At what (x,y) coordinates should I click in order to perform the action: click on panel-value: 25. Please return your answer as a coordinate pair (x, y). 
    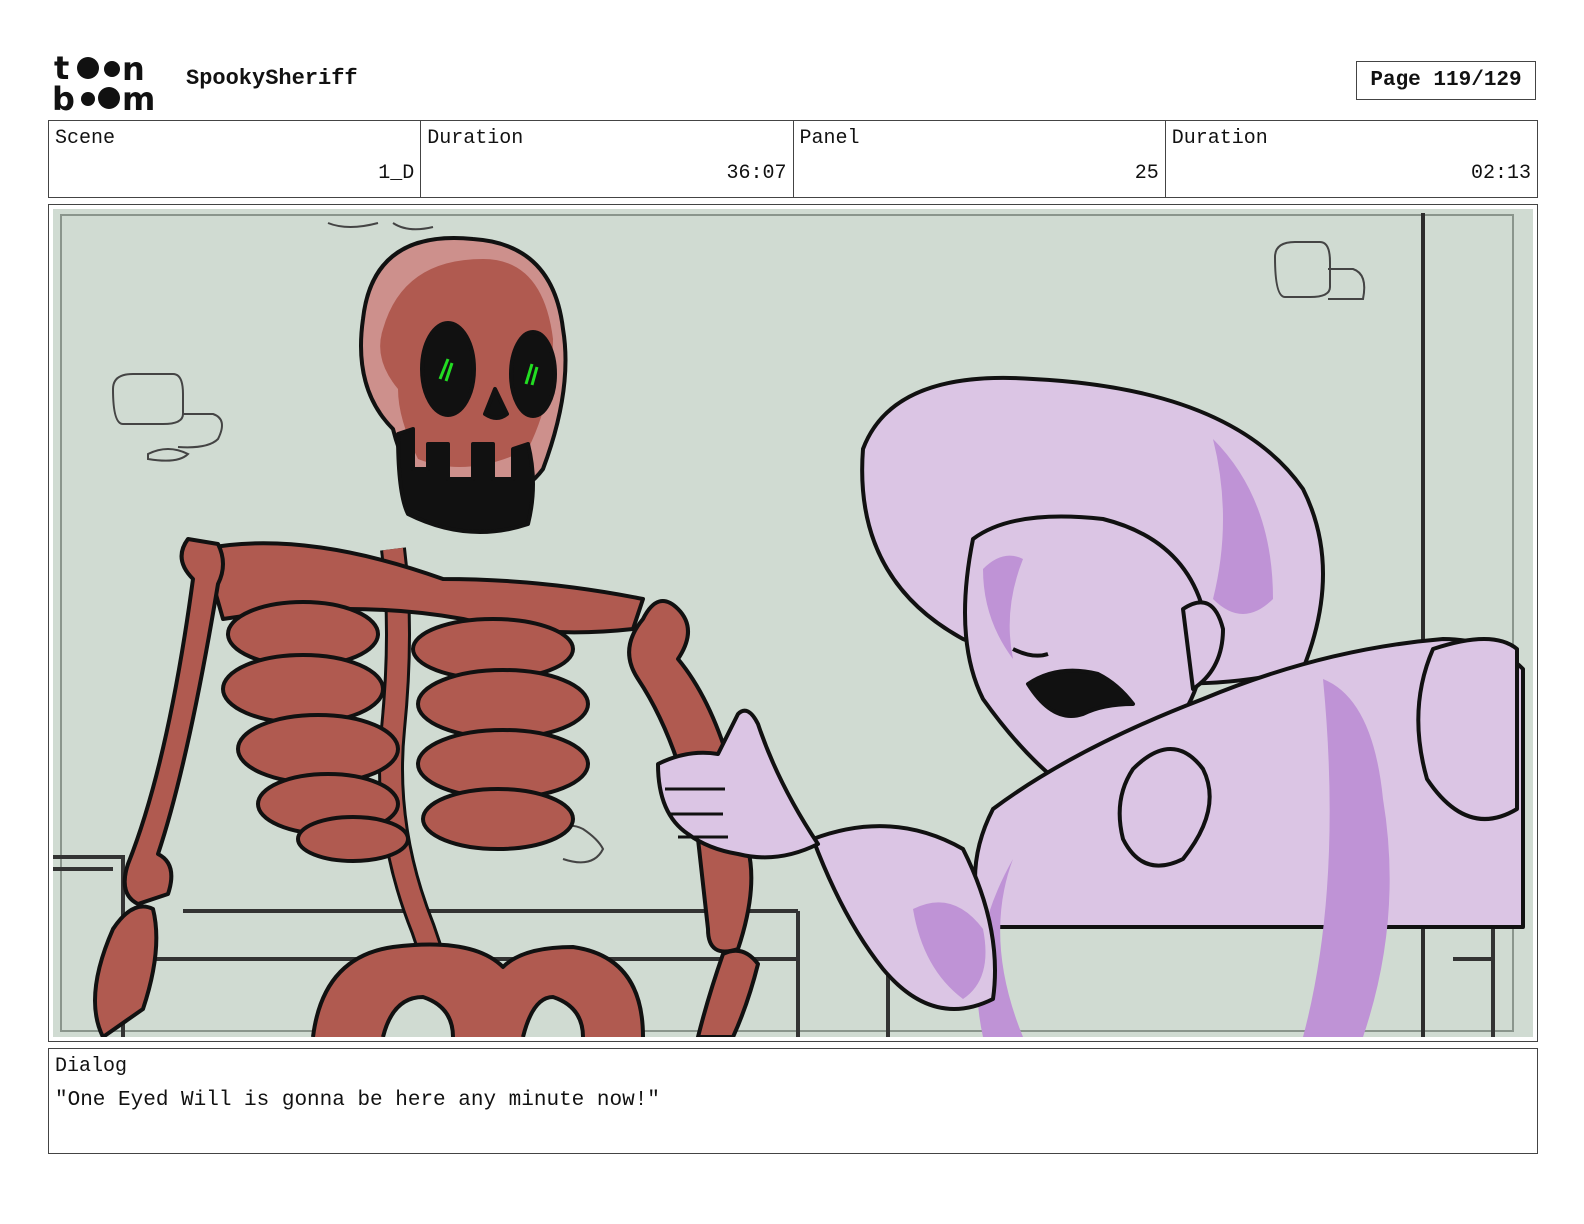
    Looking at the image, I should click on (1146, 173).